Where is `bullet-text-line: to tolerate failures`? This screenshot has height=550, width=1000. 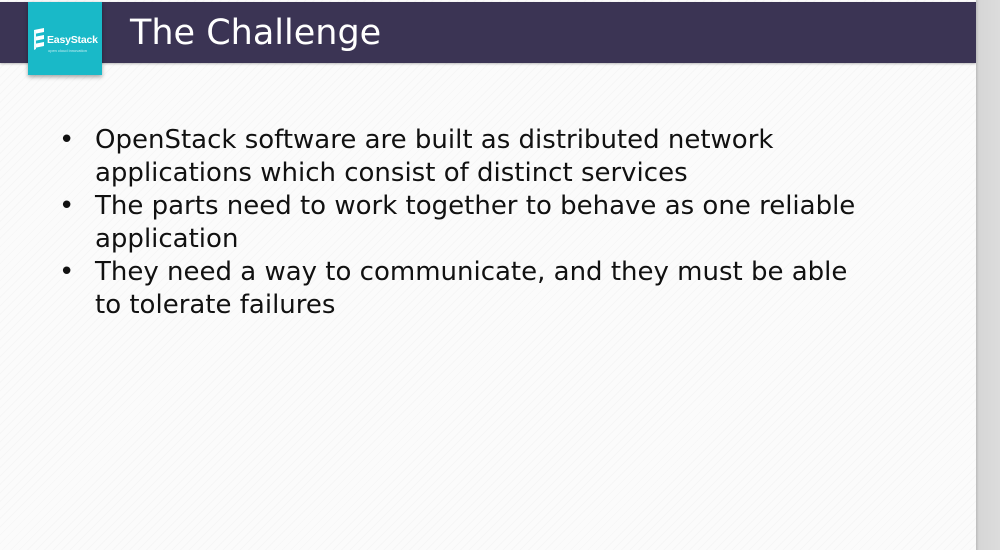 bullet-text-line: to tolerate failures is located at coordinates (215, 305).